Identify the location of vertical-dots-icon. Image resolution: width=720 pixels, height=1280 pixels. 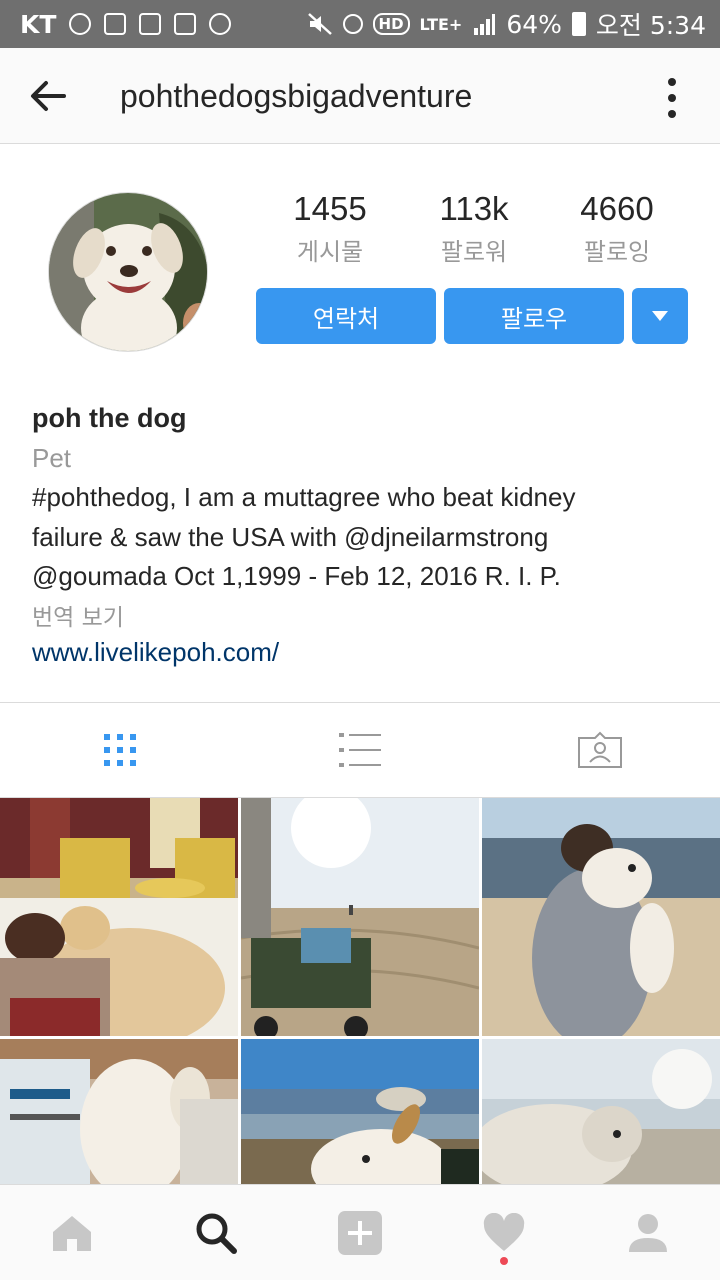
(672, 82).